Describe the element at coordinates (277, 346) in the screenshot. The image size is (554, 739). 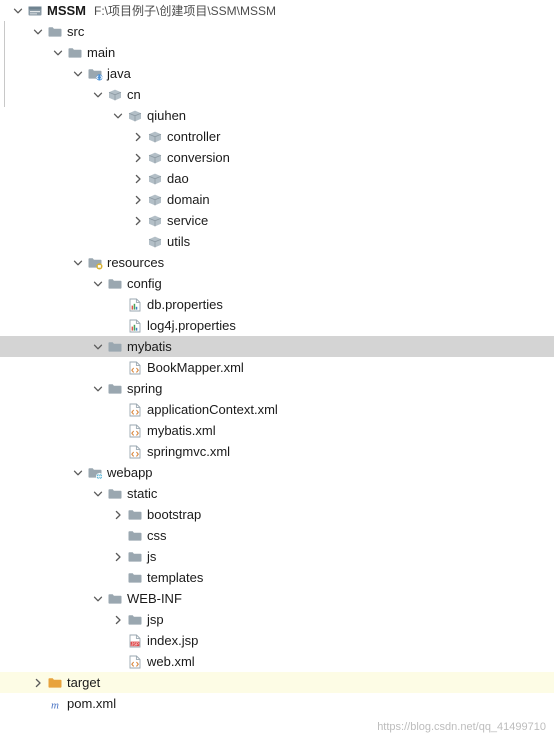
I see `tree-row: mybatis` at that location.